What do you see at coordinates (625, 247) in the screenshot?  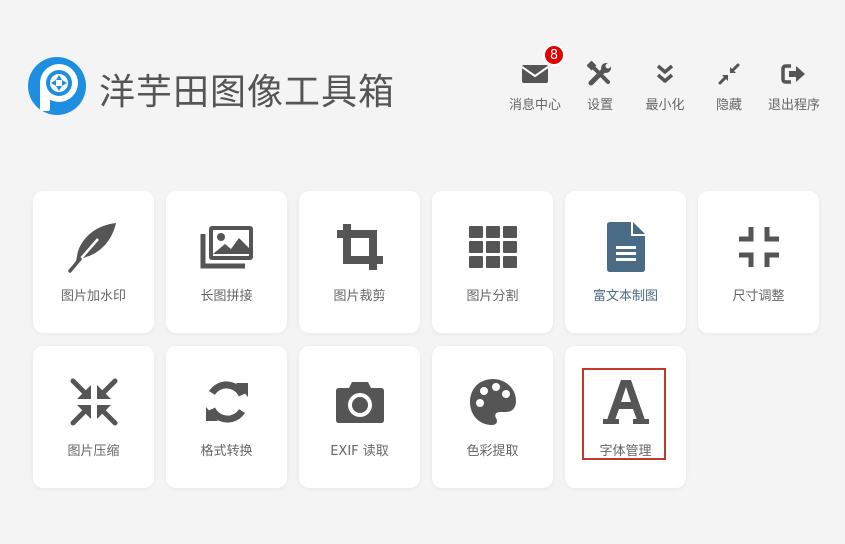 I see `document-icon` at bounding box center [625, 247].